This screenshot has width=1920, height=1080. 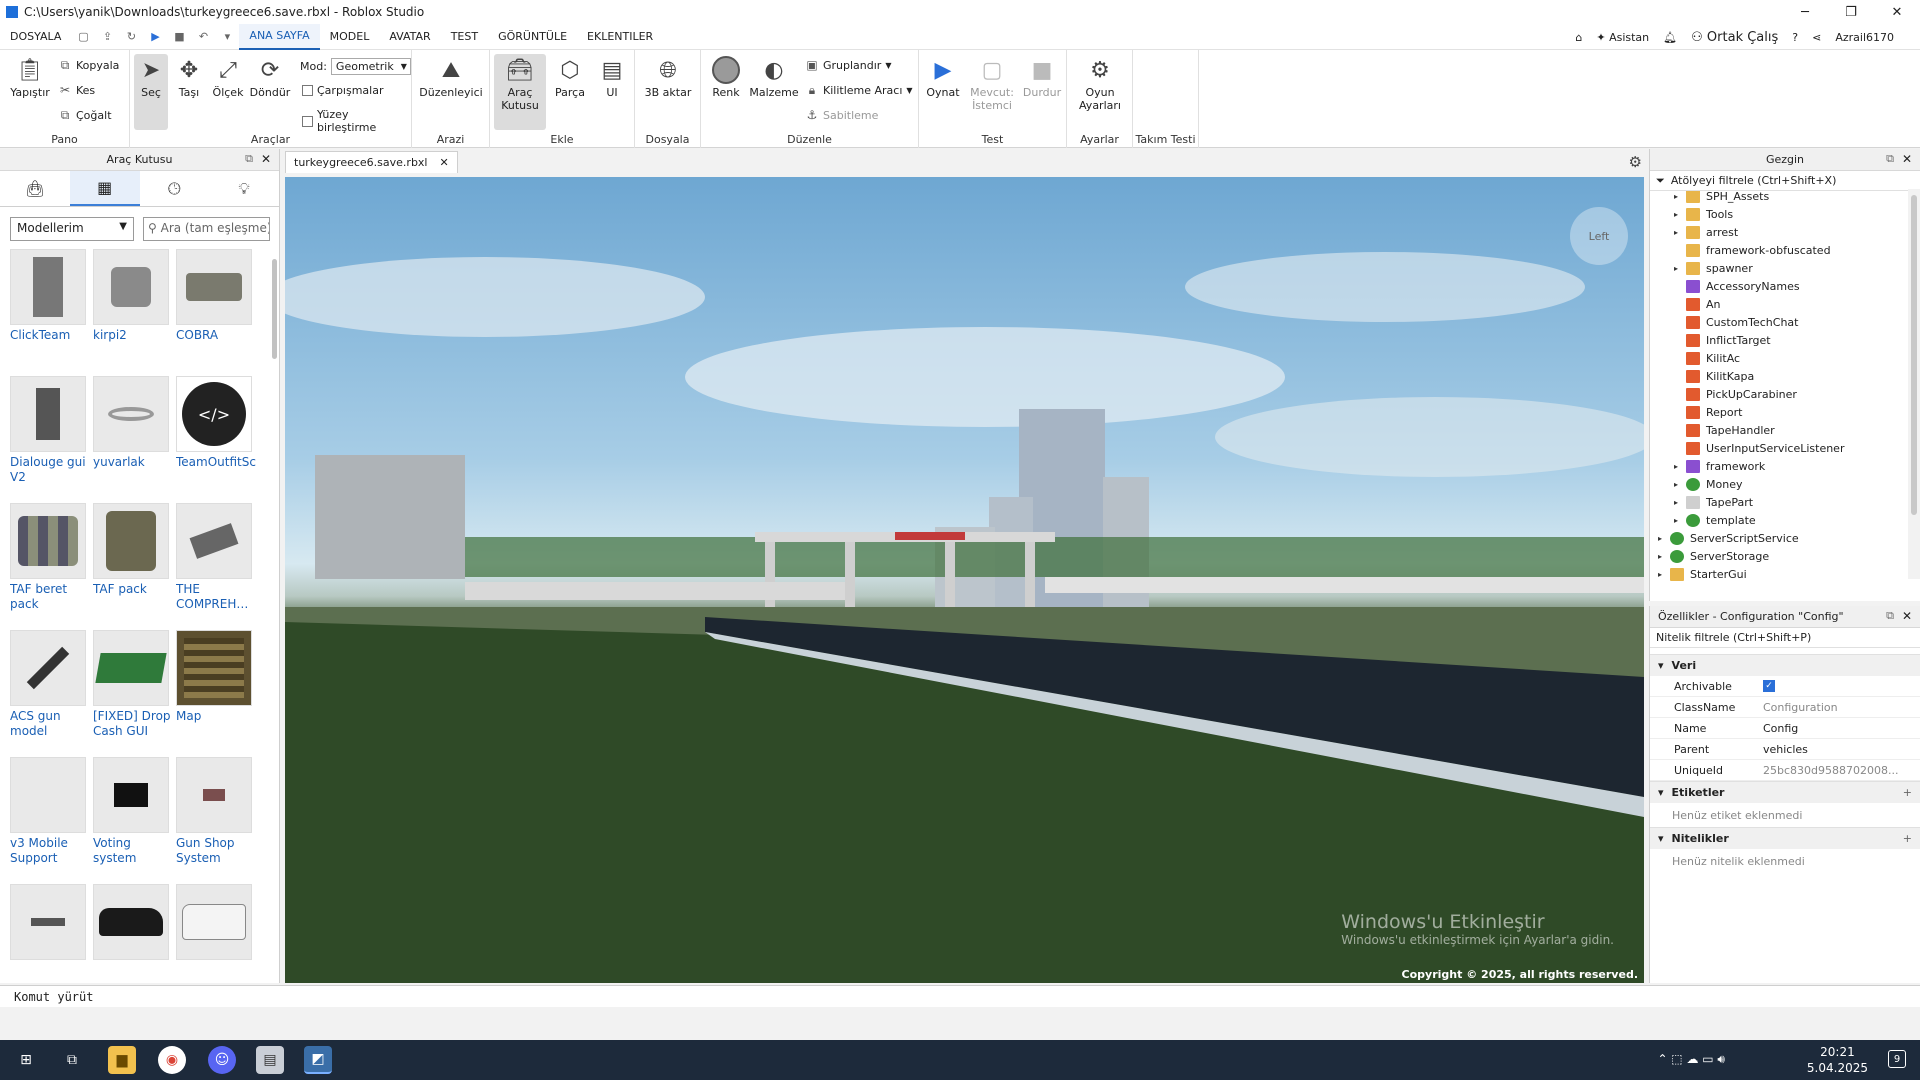 I want to click on duplicate-button: ⧉ Çoğalt, so click(x=85, y=115).